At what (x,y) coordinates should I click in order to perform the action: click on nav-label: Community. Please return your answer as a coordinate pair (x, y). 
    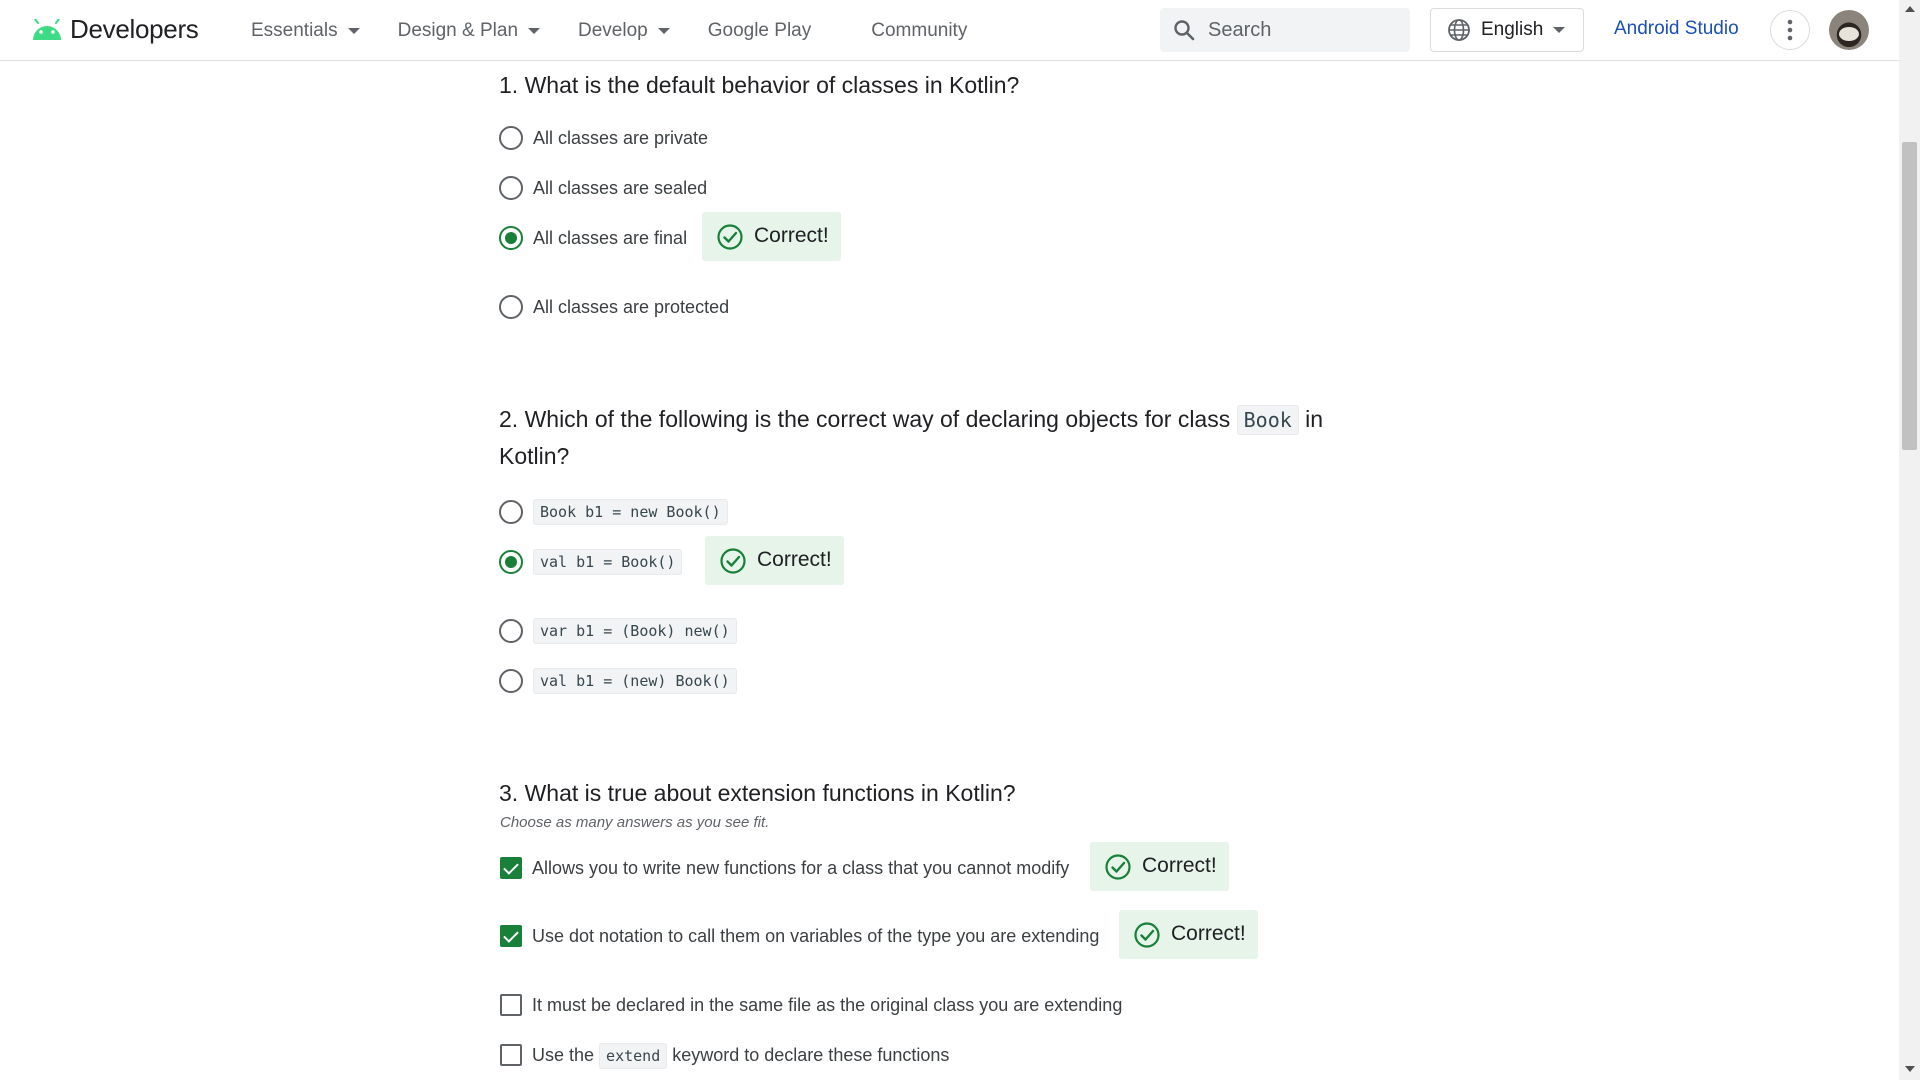
    Looking at the image, I should click on (919, 30).